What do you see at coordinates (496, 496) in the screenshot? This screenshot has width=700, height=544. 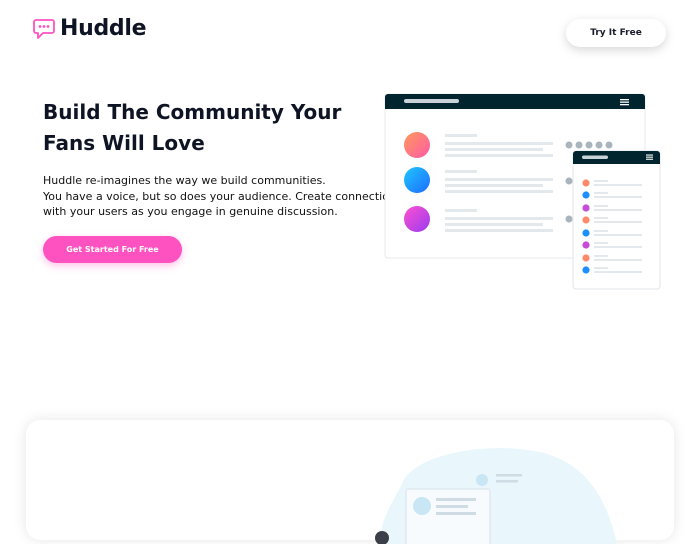 I see `feature-illustration` at bounding box center [496, 496].